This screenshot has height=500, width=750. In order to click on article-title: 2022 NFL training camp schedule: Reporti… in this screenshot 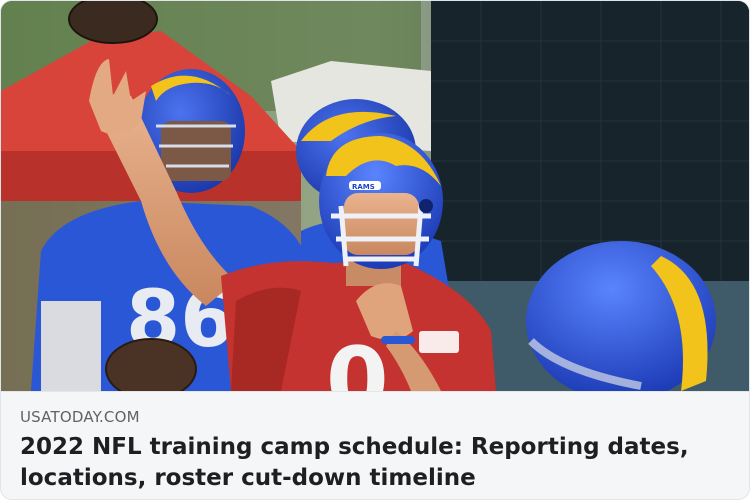, I will do `click(377, 463)`.